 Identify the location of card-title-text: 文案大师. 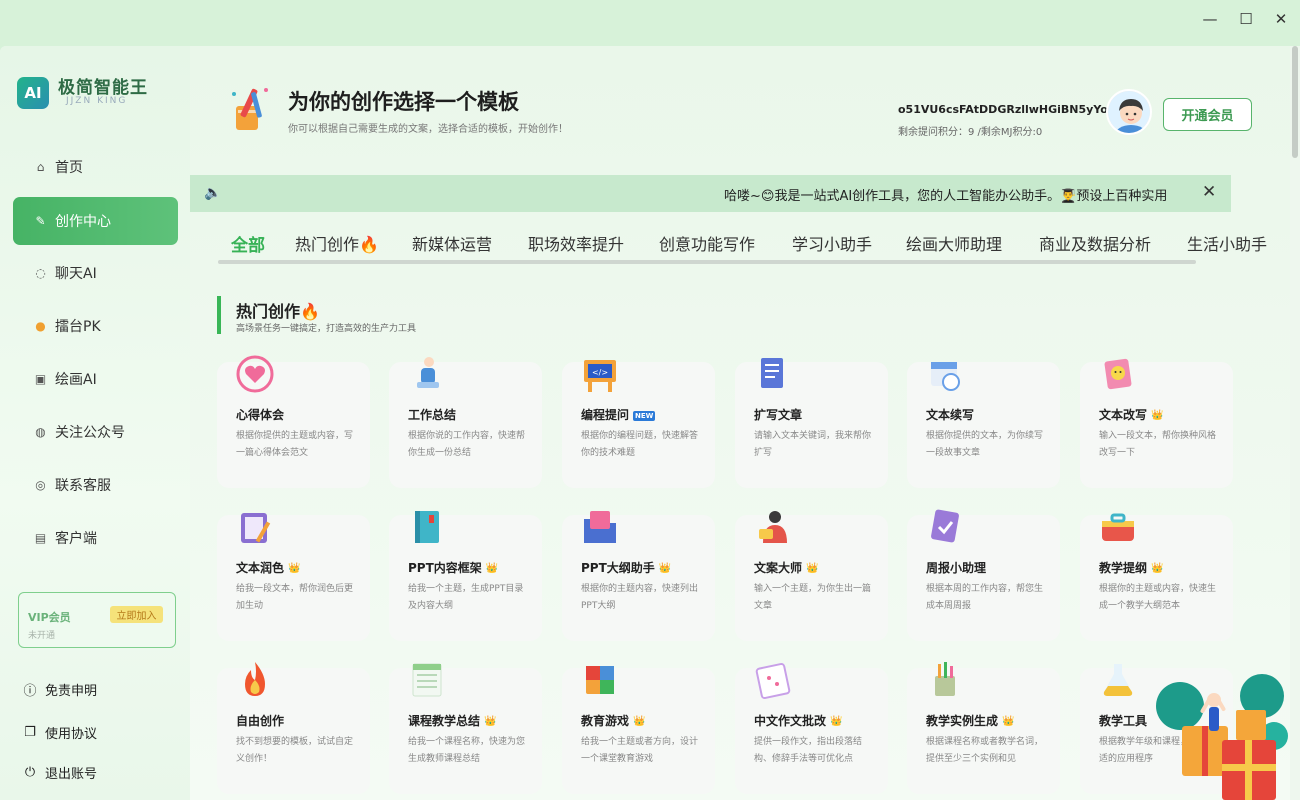
(778, 568).